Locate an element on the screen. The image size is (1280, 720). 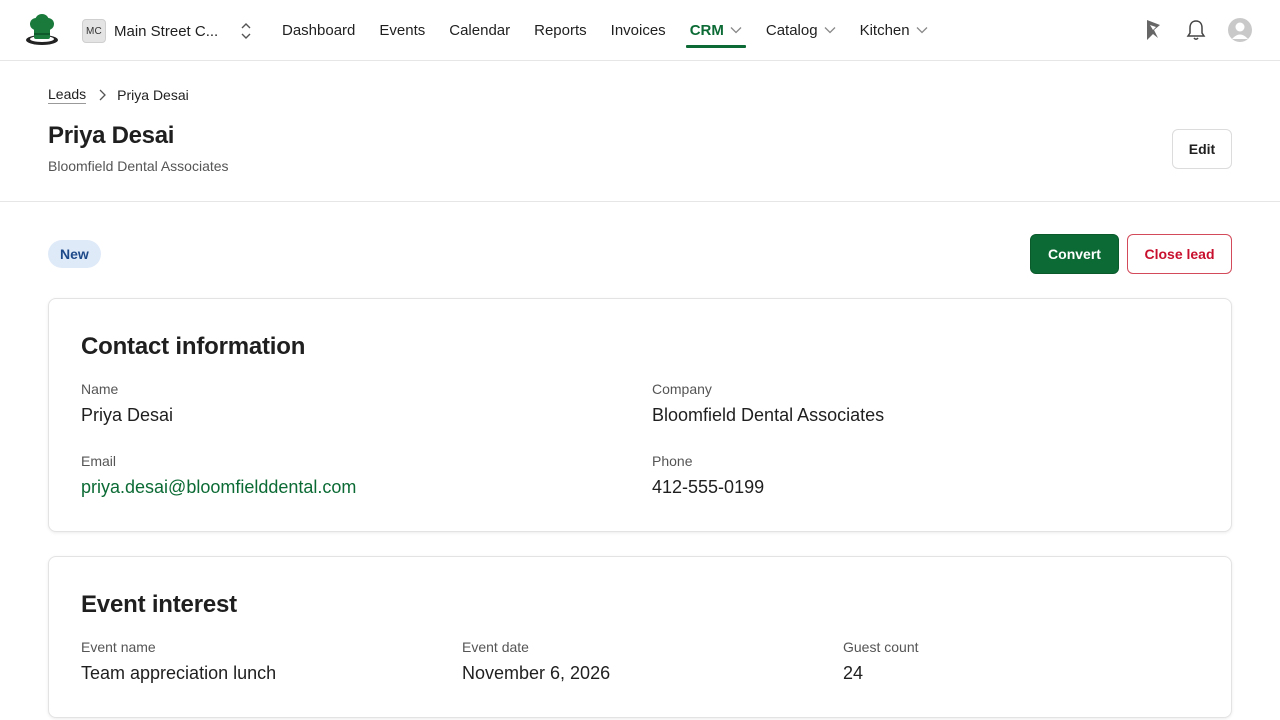
event-date-field: Event date November 6, 2026 is located at coordinates (536, 661).